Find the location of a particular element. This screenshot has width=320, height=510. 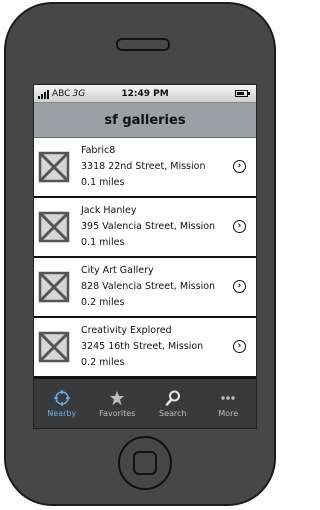

gallery-address: 3318 22nd Street, Mission is located at coordinates (143, 166).